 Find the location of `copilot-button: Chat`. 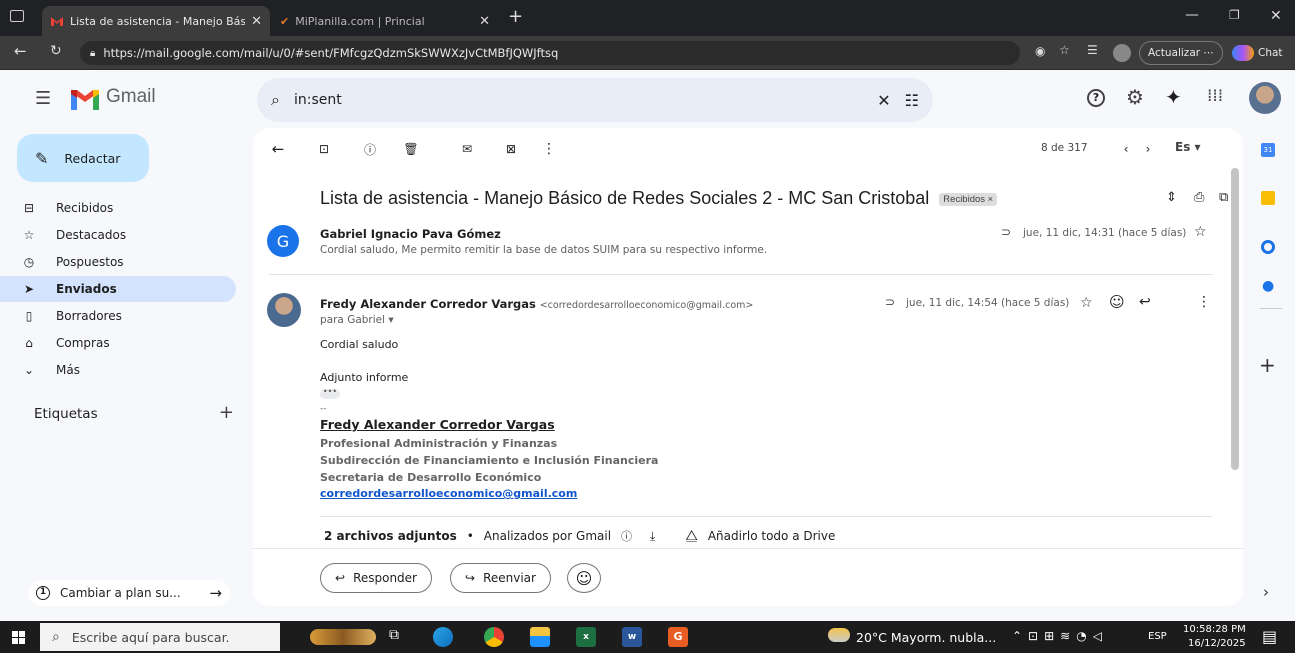

copilot-button: Chat is located at coordinates (1257, 53).